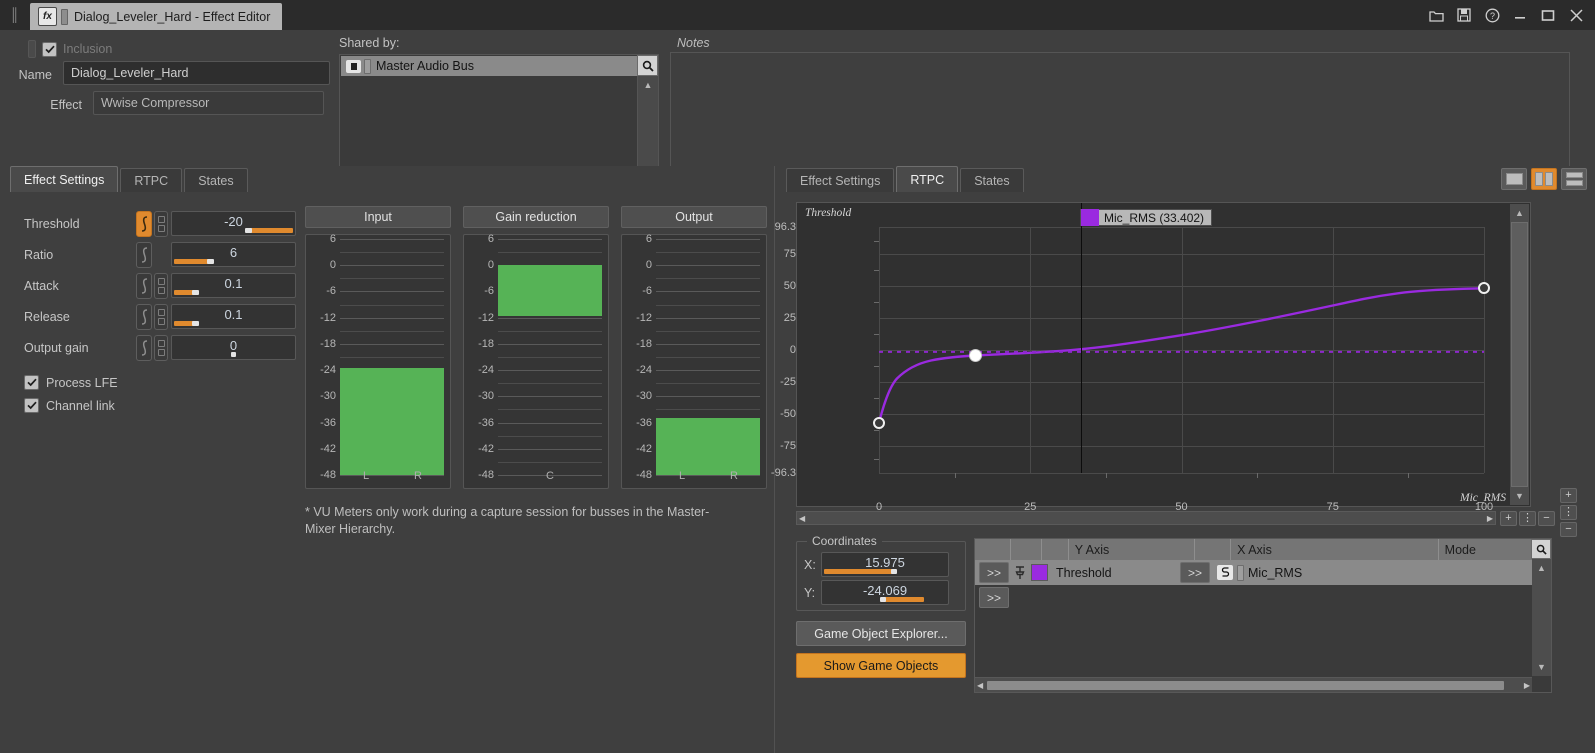  What do you see at coordinates (1544, 179) in the screenshot?
I see `view-split-vertical-icon` at bounding box center [1544, 179].